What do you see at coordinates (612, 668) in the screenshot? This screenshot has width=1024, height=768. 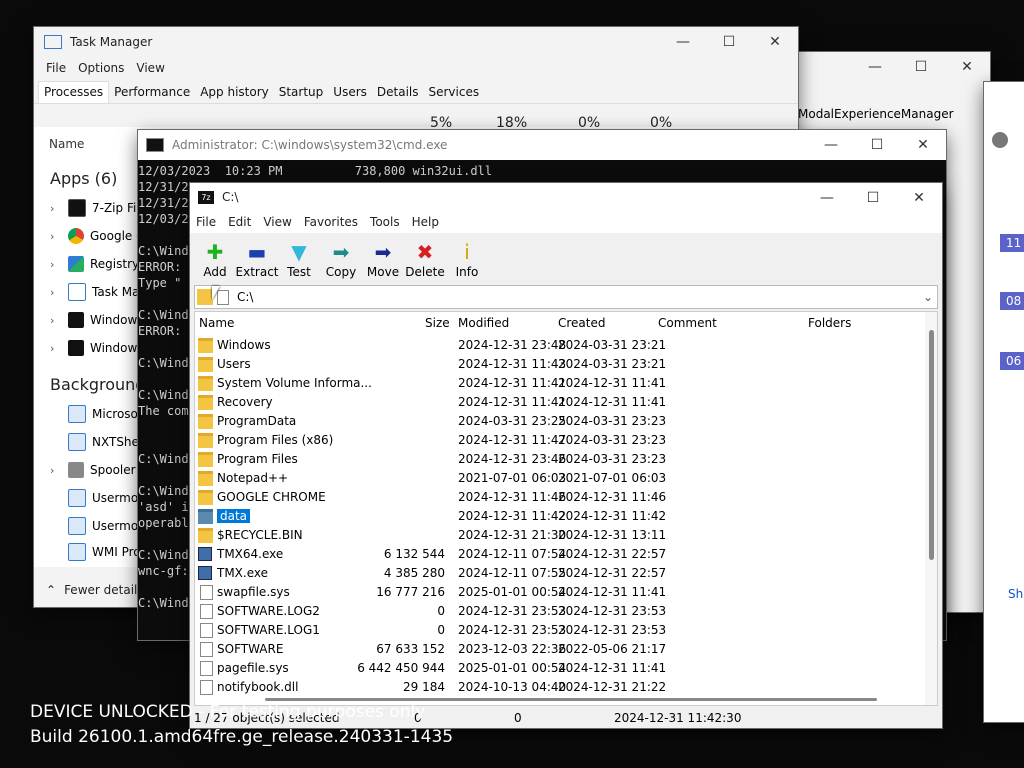 I see `file-created: 2024-12-31 11:41` at bounding box center [612, 668].